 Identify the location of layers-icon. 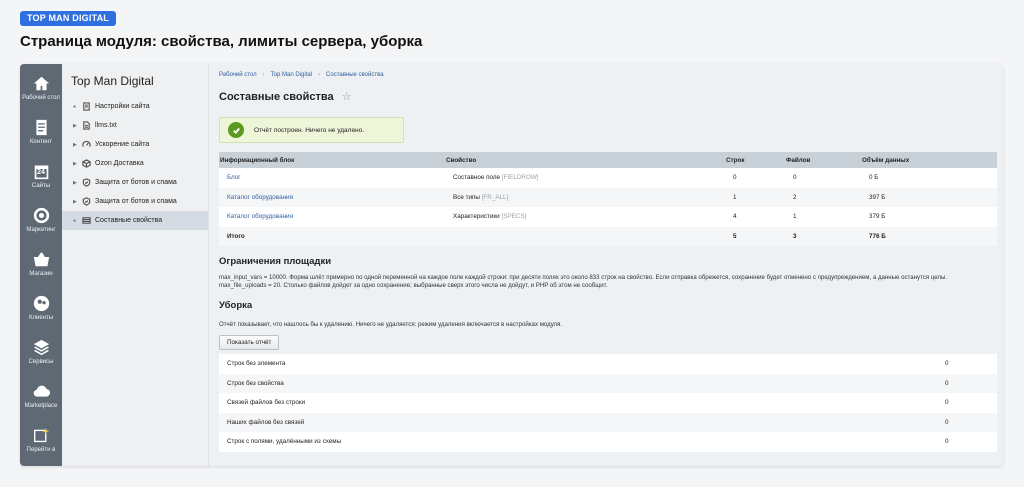
(41, 347).